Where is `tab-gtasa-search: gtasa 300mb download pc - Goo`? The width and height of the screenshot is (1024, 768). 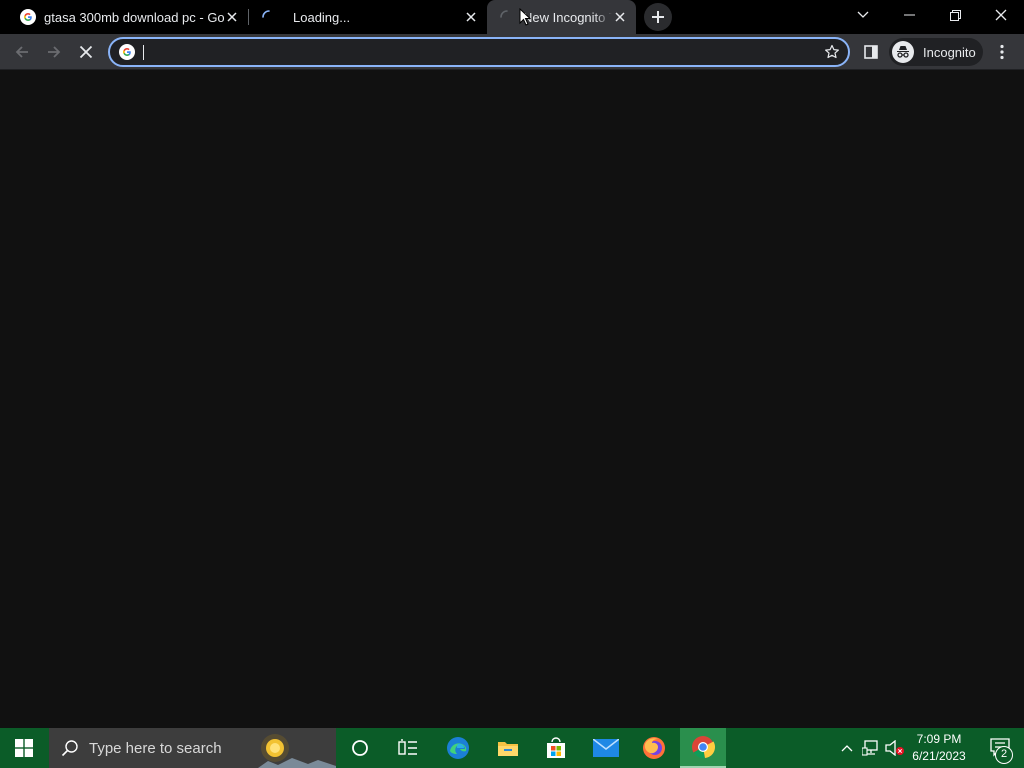 tab-gtasa-search: gtasa 300mb download pc - Goo is located at coordinates (128, 17).